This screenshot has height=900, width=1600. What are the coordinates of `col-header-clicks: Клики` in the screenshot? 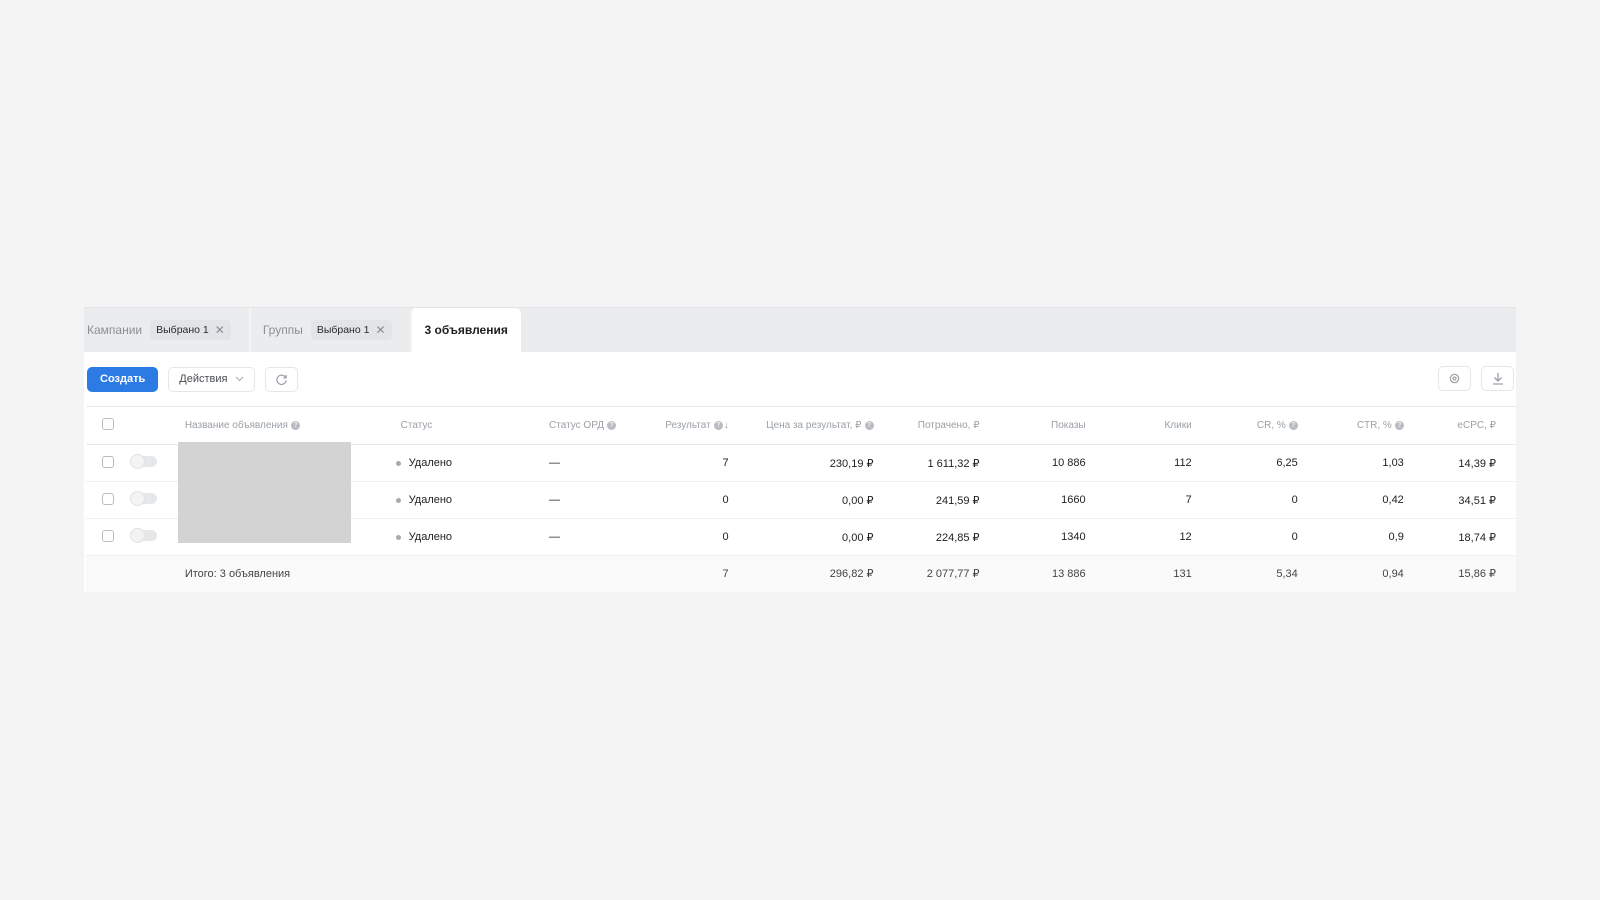 It's located at (1144, 425).